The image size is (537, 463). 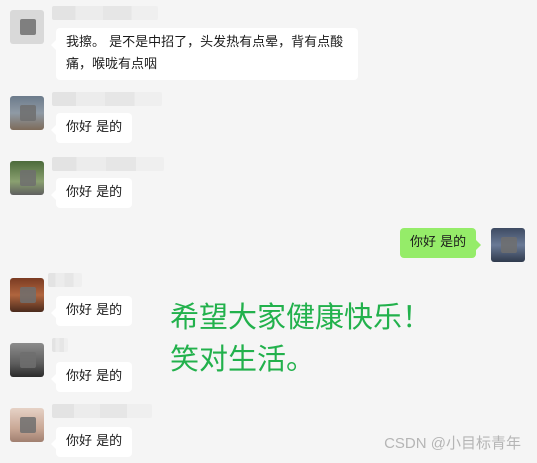 I want to click on watermark: CSDN @小目标青年, so click(x=452, y=443).